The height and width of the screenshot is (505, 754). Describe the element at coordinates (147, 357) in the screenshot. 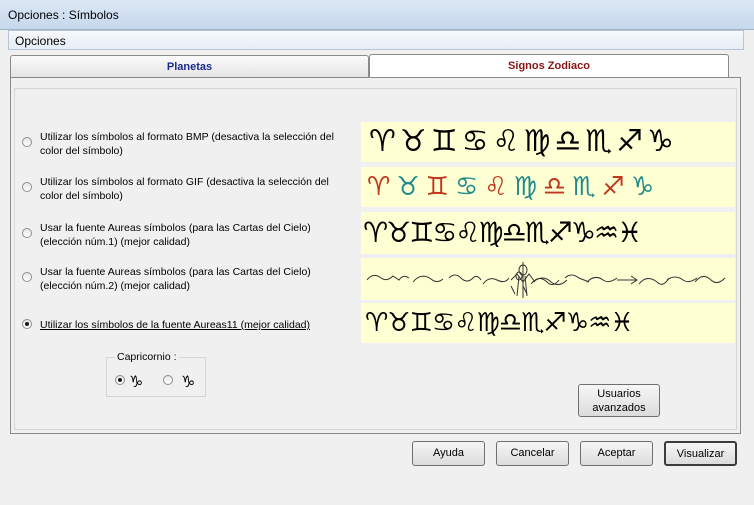

I see `capricornio-legend: Capricornio :` at that location.